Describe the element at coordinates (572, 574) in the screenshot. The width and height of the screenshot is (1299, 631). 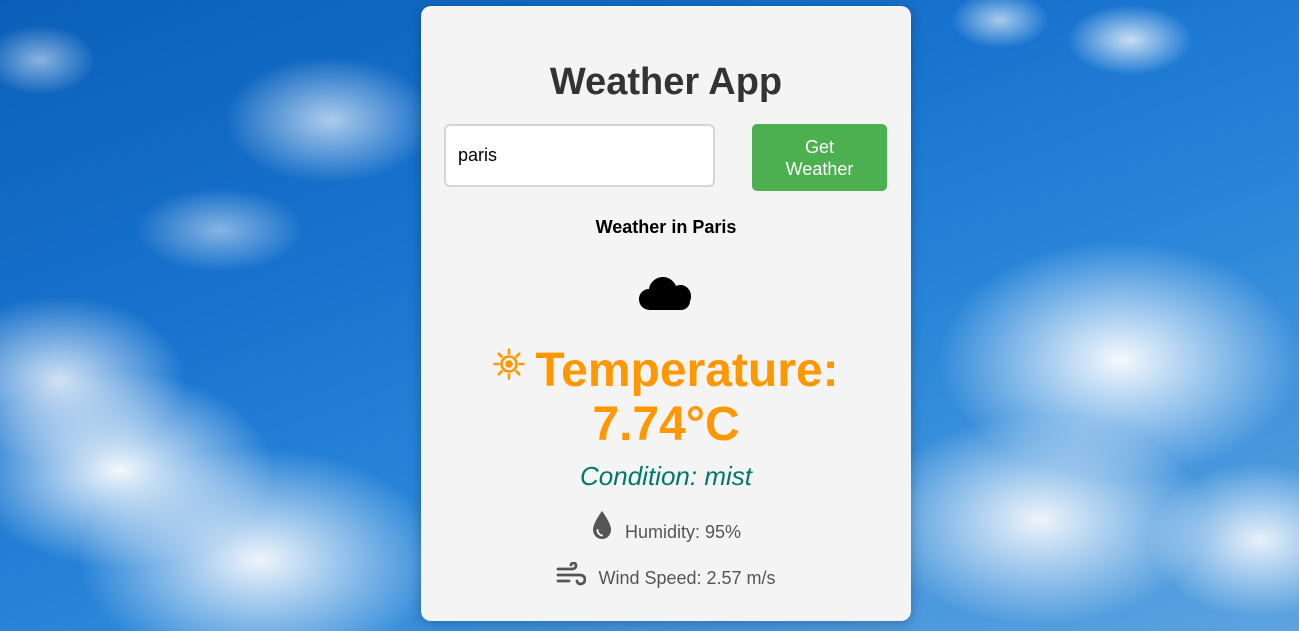
I see `wind-icon` at that location.